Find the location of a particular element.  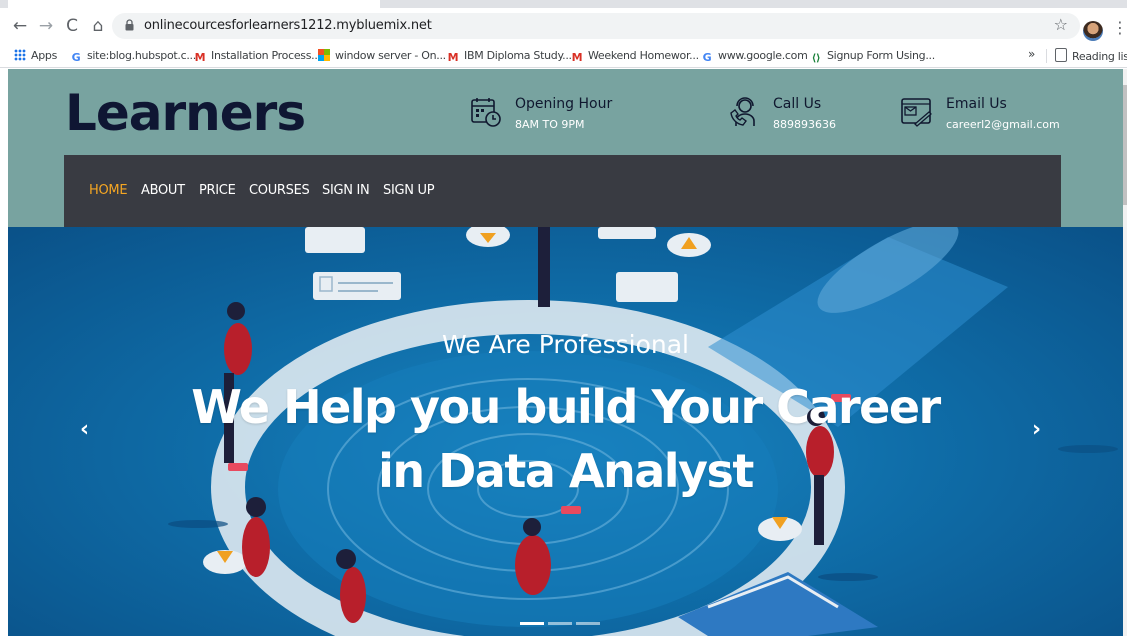

call-us-title: Call Us is located at coordinates (797, 104).